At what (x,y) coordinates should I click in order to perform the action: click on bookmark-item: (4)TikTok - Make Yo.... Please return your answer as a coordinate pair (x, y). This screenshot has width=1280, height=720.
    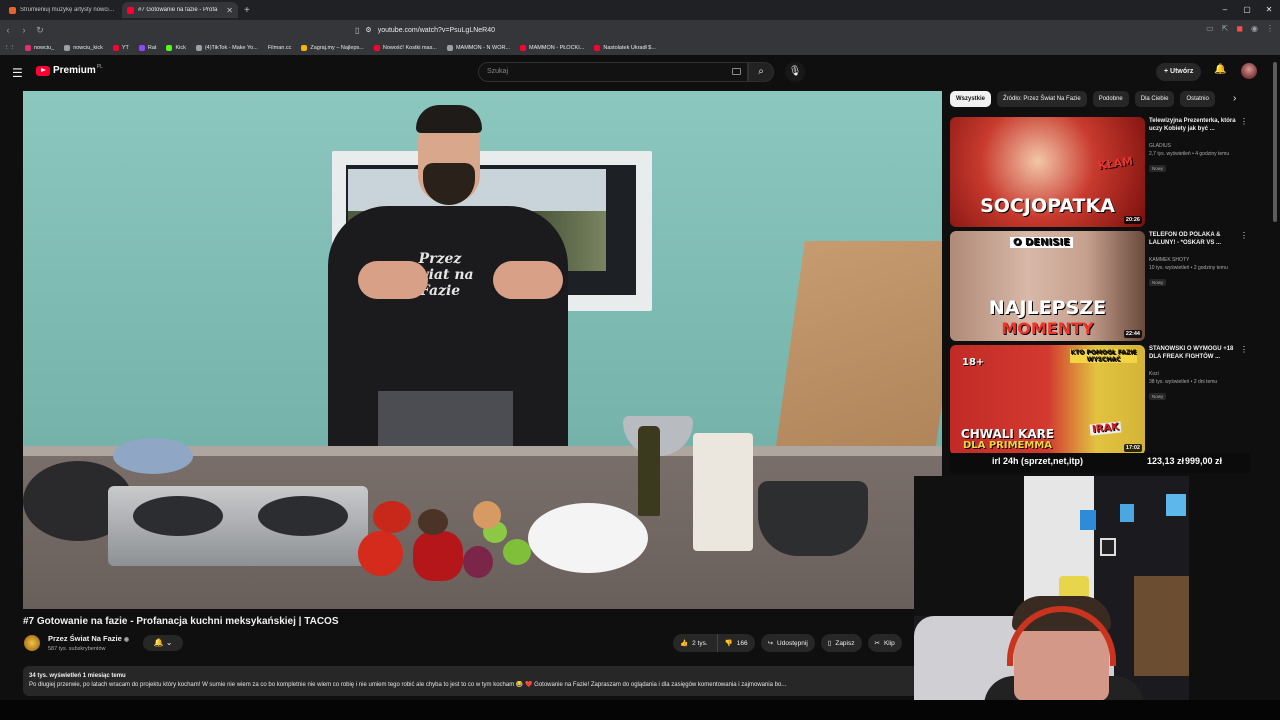
    Looking at the image, I should click on (226, 47).